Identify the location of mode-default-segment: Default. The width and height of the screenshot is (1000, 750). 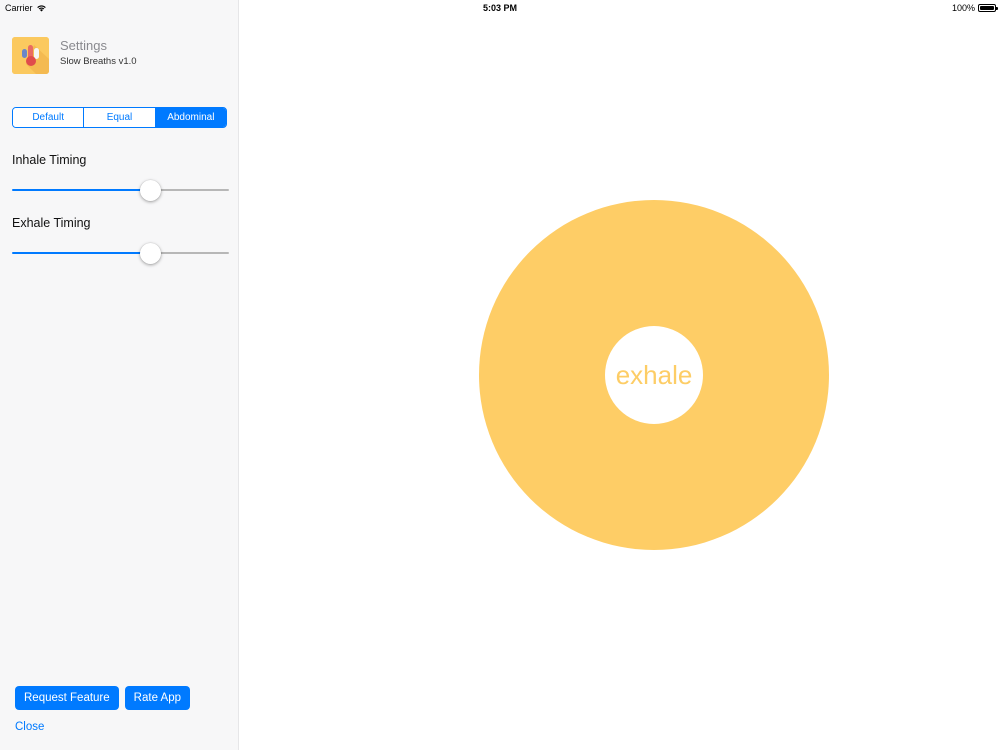
(49, 117).